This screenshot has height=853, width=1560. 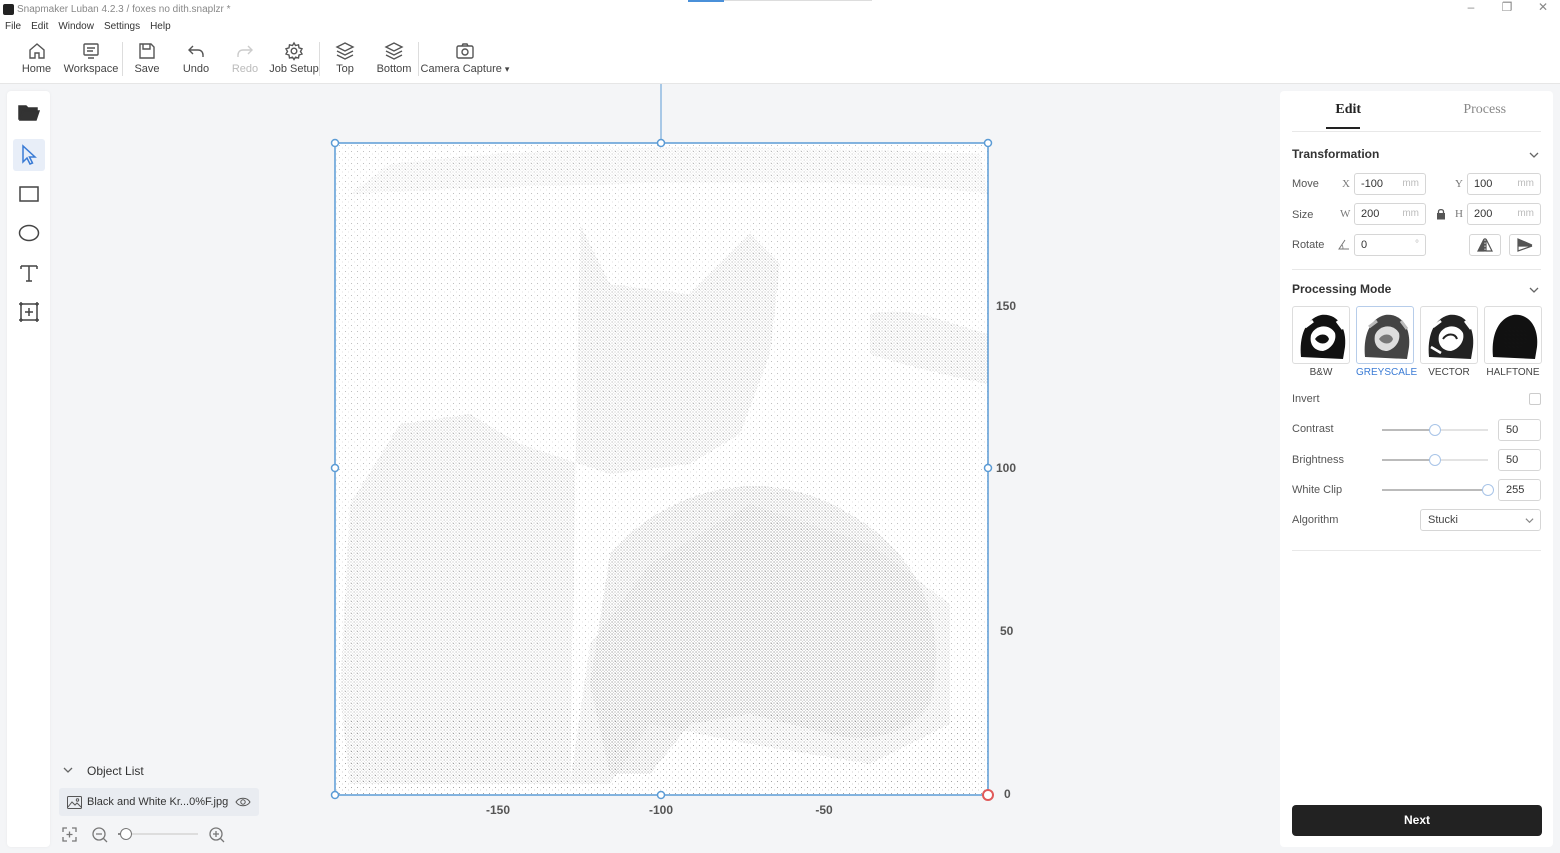 I want to click on zoom-out-icon, so click(x=99, y=834).